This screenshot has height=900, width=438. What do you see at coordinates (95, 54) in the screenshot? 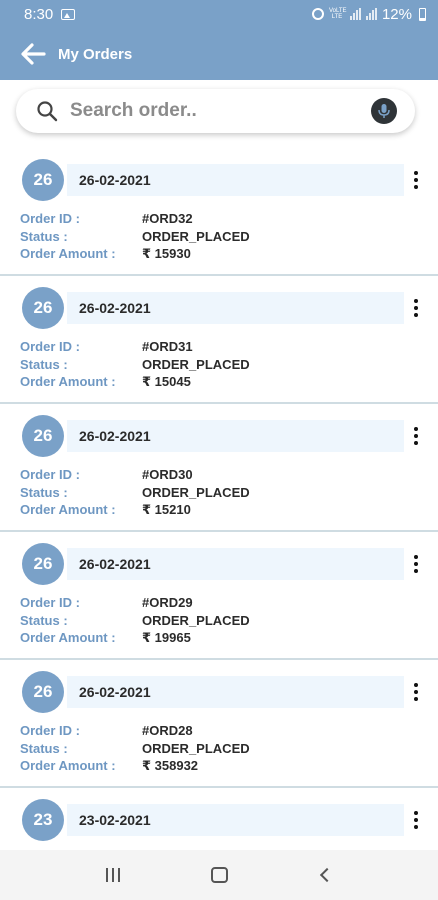
I see `page-title: My Orders` at bounding box center [95, 54].